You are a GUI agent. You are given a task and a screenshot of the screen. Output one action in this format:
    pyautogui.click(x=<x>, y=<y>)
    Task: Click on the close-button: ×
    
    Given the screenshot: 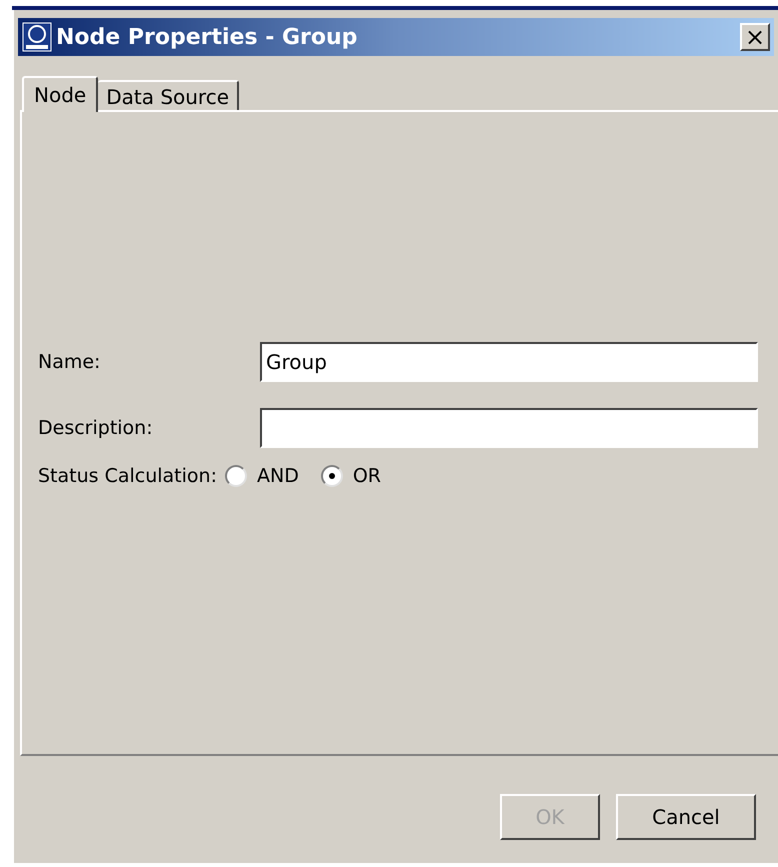 What is the action you would take?
    pyautogui.click(x=755, y=37)
    